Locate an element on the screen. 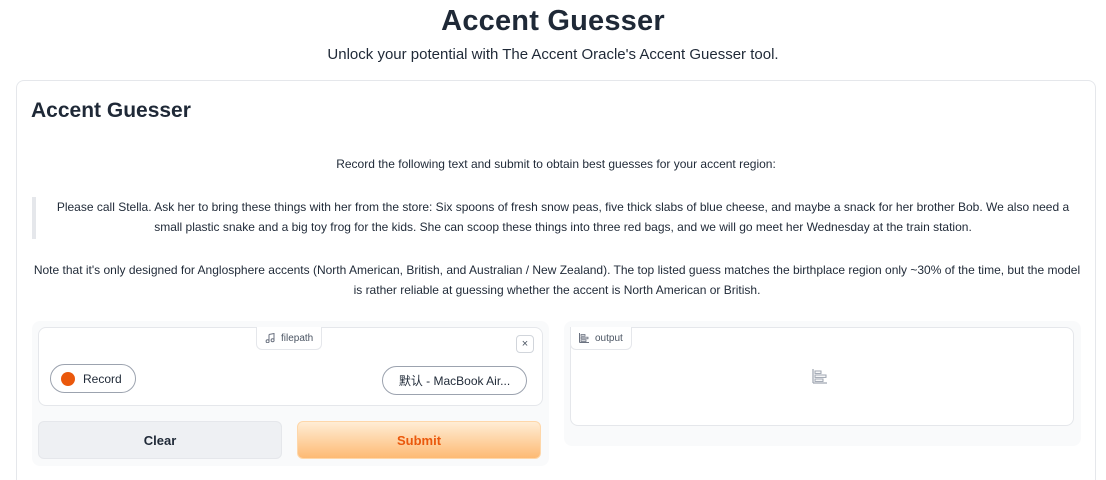 The height and width of the screenshot is (480, 1106). output-label-text: output is located at coordinates (609, 338).